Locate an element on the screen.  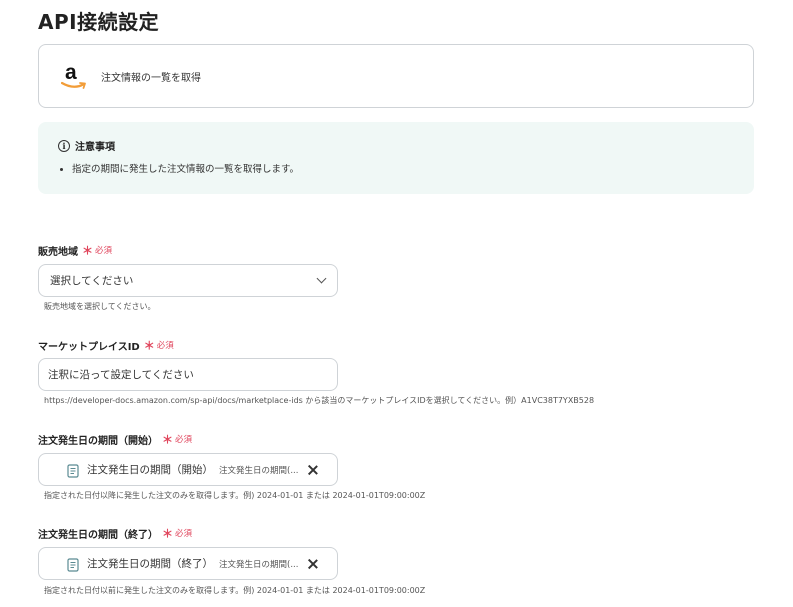
marketplace-label-text: マーケットプレイスID is located at coordinates (89, 347).